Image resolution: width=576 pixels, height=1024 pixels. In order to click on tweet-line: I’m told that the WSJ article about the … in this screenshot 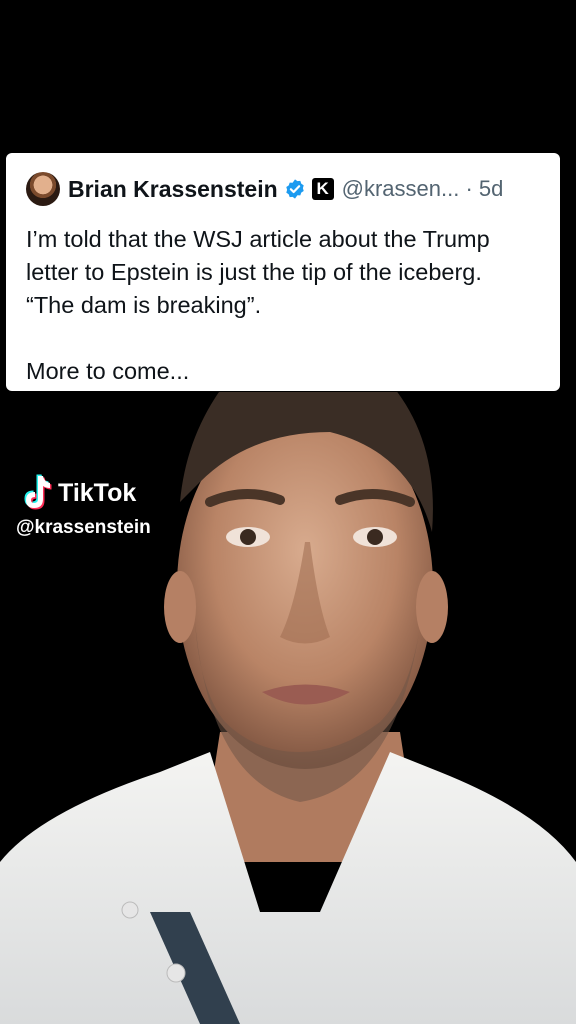, I will do `click(258, 239)`.